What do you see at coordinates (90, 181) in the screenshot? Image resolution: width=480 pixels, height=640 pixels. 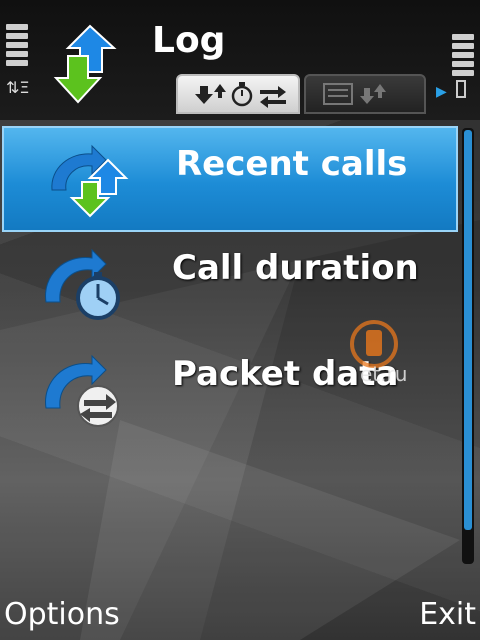 I see `recent-calls-icon` at bounding box center [90, 181].